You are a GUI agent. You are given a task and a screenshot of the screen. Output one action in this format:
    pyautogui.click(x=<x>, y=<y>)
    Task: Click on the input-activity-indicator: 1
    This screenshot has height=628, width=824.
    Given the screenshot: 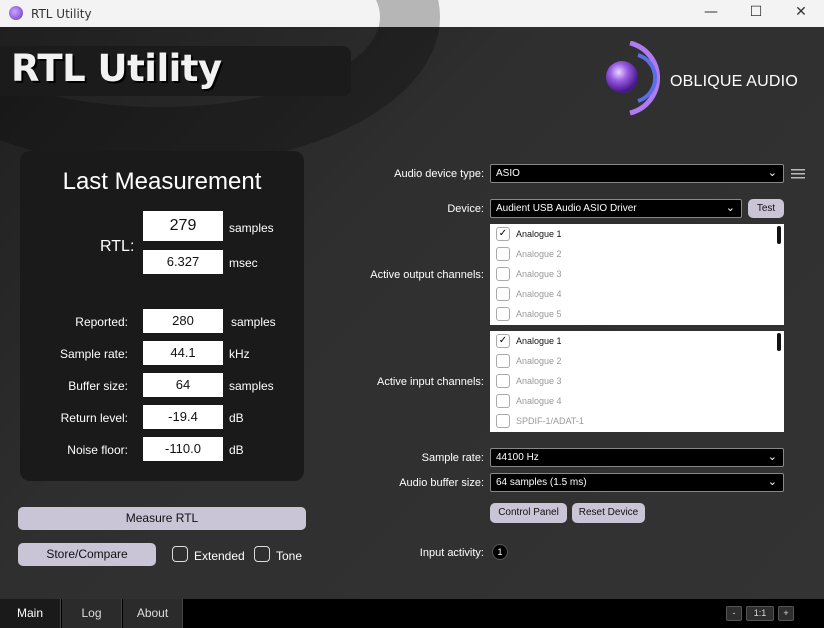 What is the action you would take?
    pyautogui.click(x=500, y=552)
    